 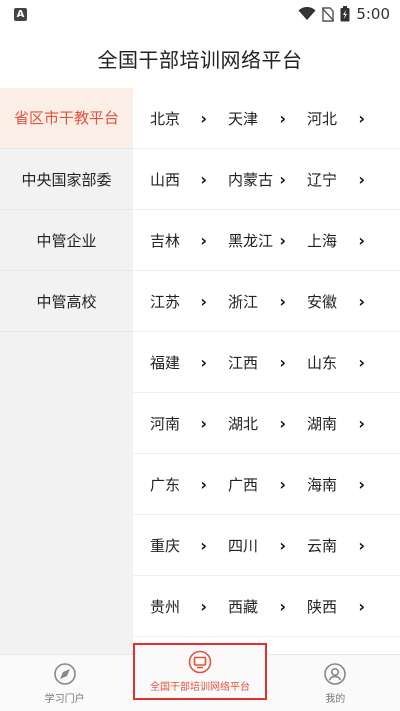 What do you see at coordinates (335, 683) in the screenshot?
I see `tab-profile: 我的` at bounding box center [335, 683].